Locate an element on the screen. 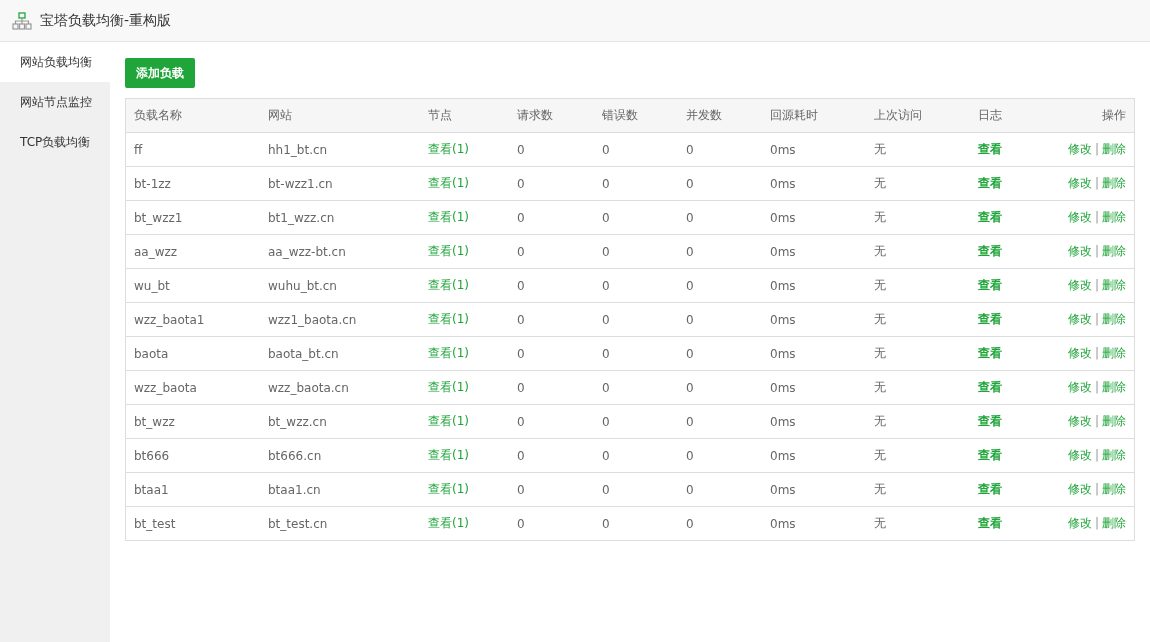 This screenshot has width=1150, height=642. network-icon is located at coordinates (22, 20).